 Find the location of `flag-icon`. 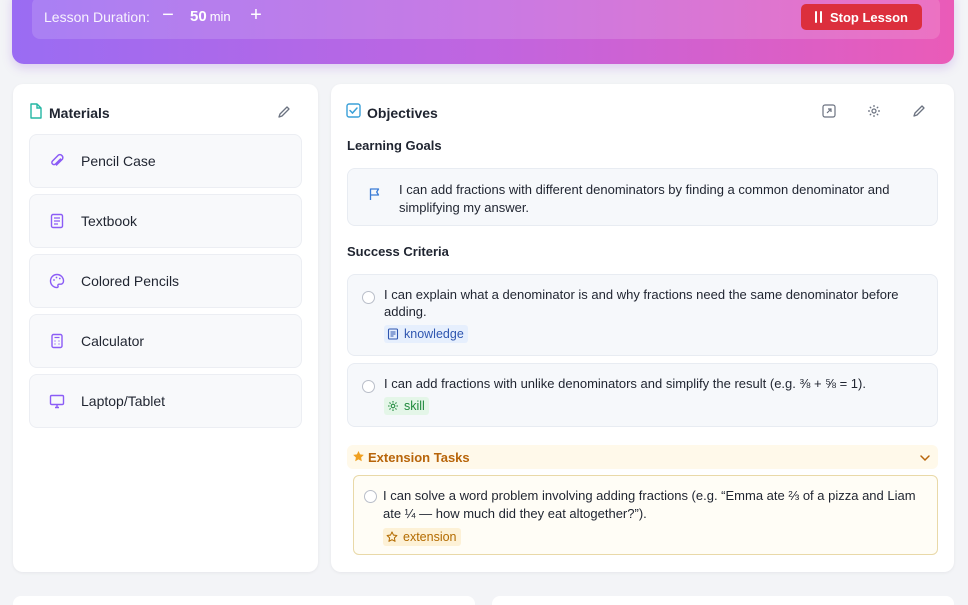

flag-icon is located at coordinates (375, 194).